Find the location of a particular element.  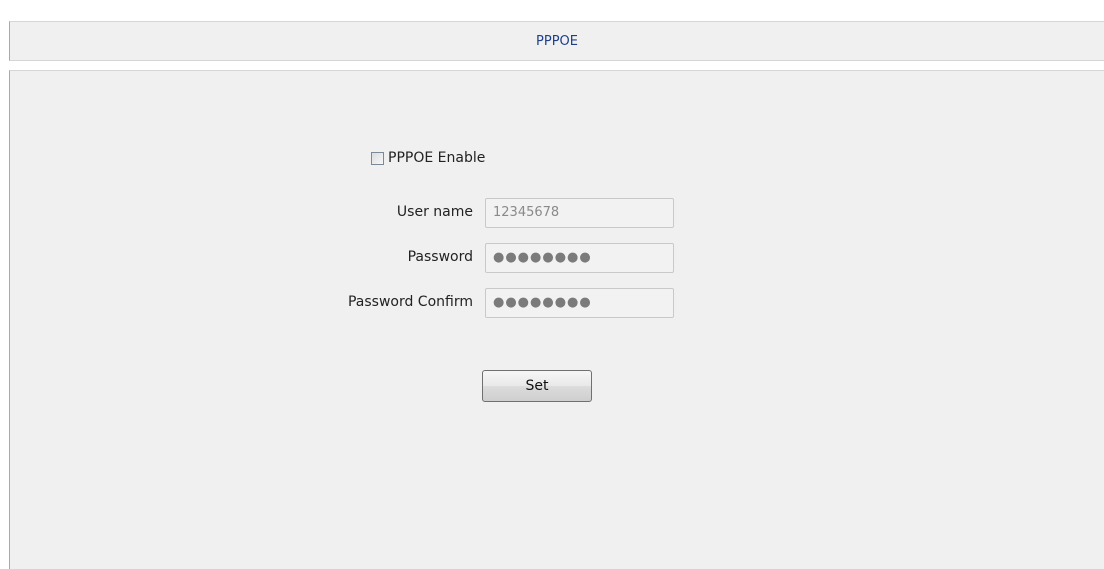

password-label: Password is located at coordinates (440, 257).